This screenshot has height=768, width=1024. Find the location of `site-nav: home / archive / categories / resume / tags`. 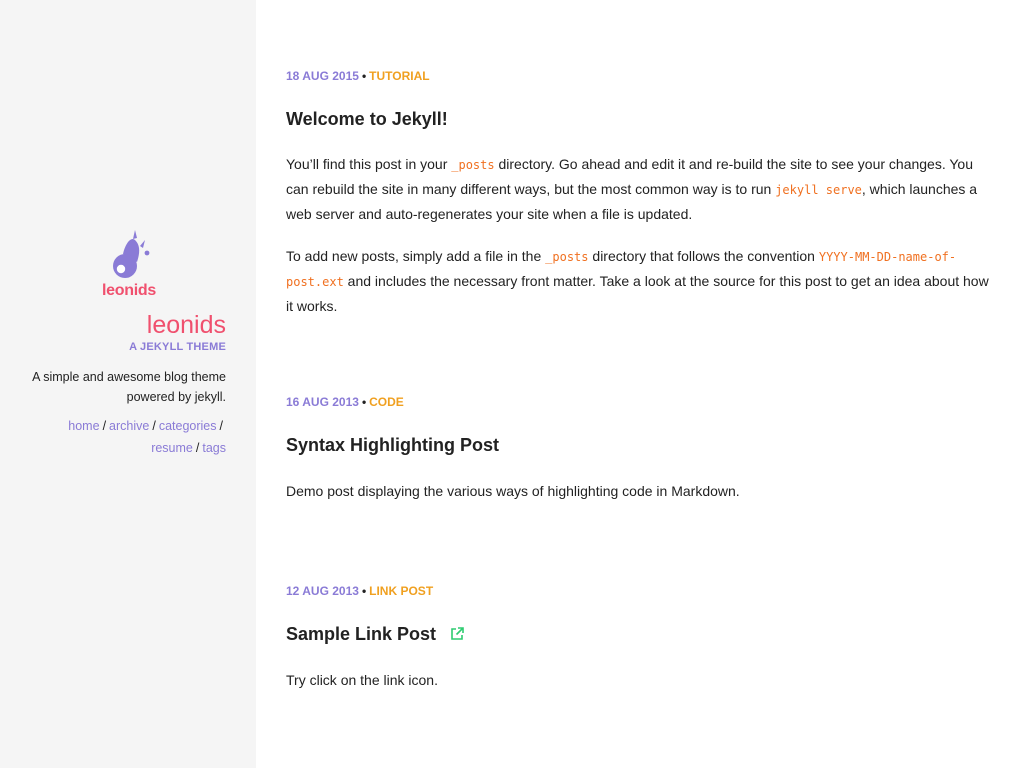

site-nav: home / archive / categories / resume / tags is located at coordinates (121, 437).